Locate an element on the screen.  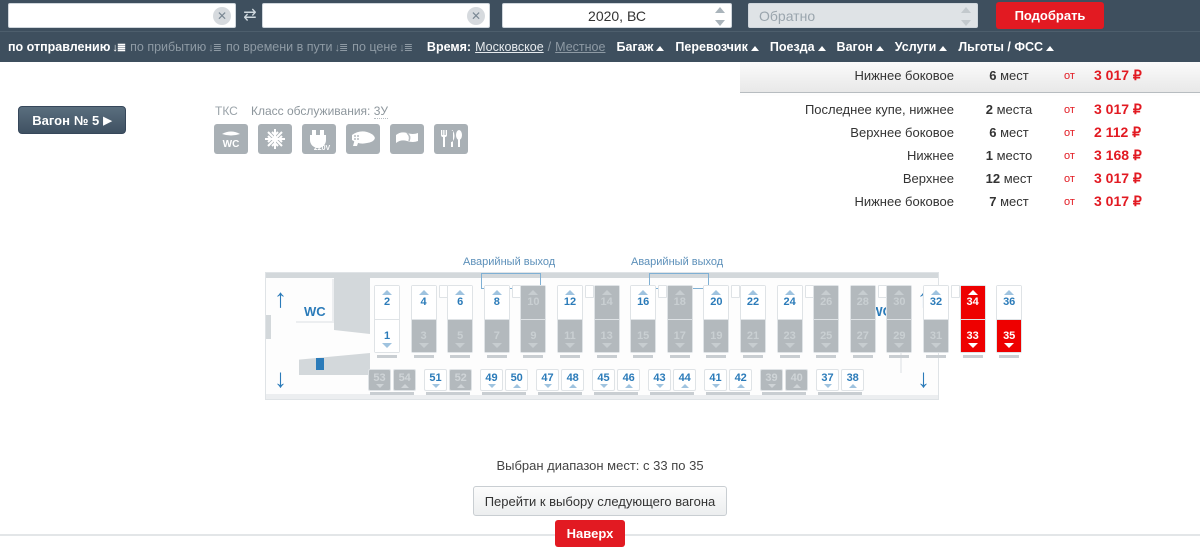
seat-46: 46 is located at coordinates (629, 380).